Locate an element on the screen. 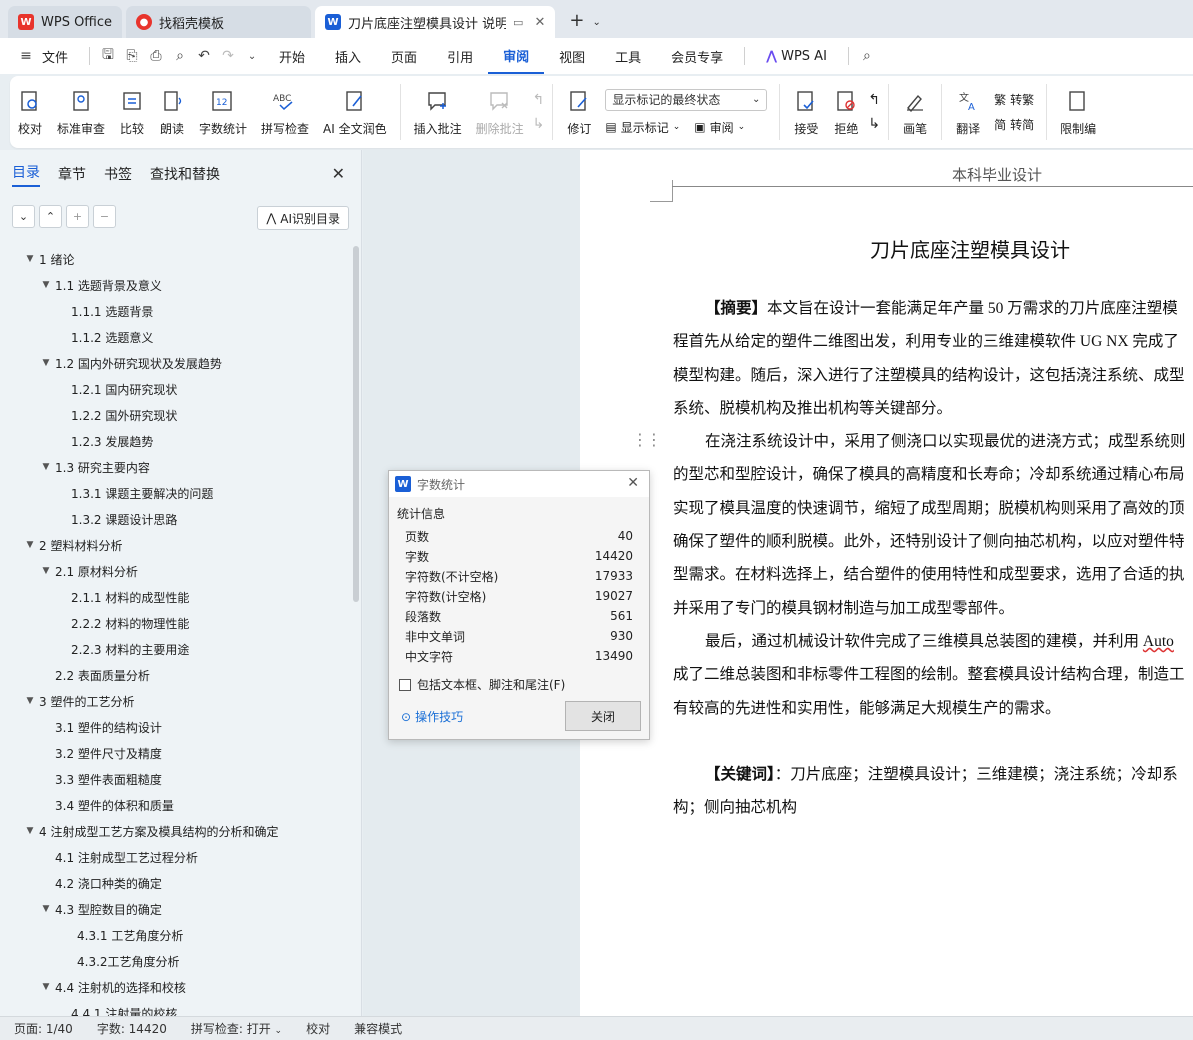 The image size is (1193, 1040). spelling-error-word: Auto is located at coordinates (1158, 641).